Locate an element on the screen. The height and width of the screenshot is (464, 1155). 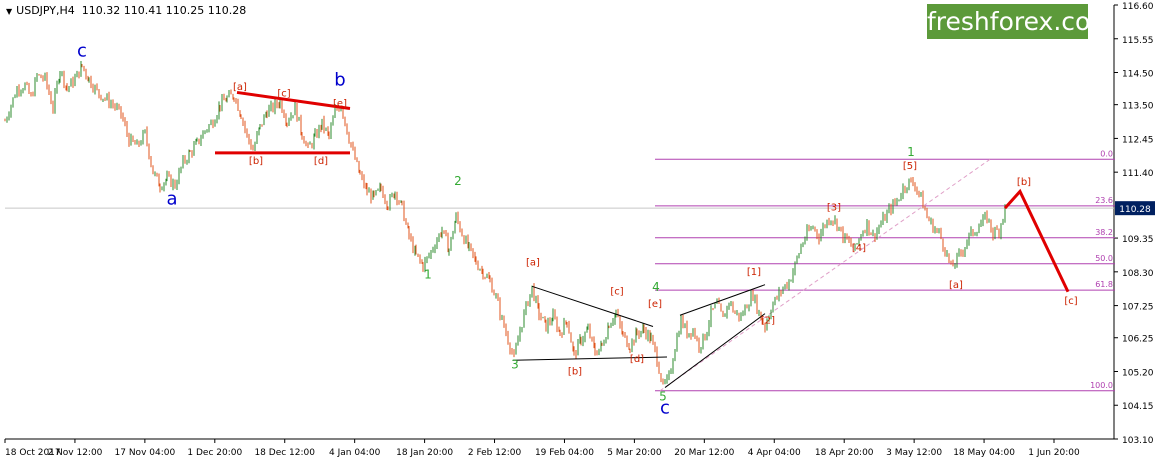
price-tick-label: 112.45 is located at coordinates (1138, 140).